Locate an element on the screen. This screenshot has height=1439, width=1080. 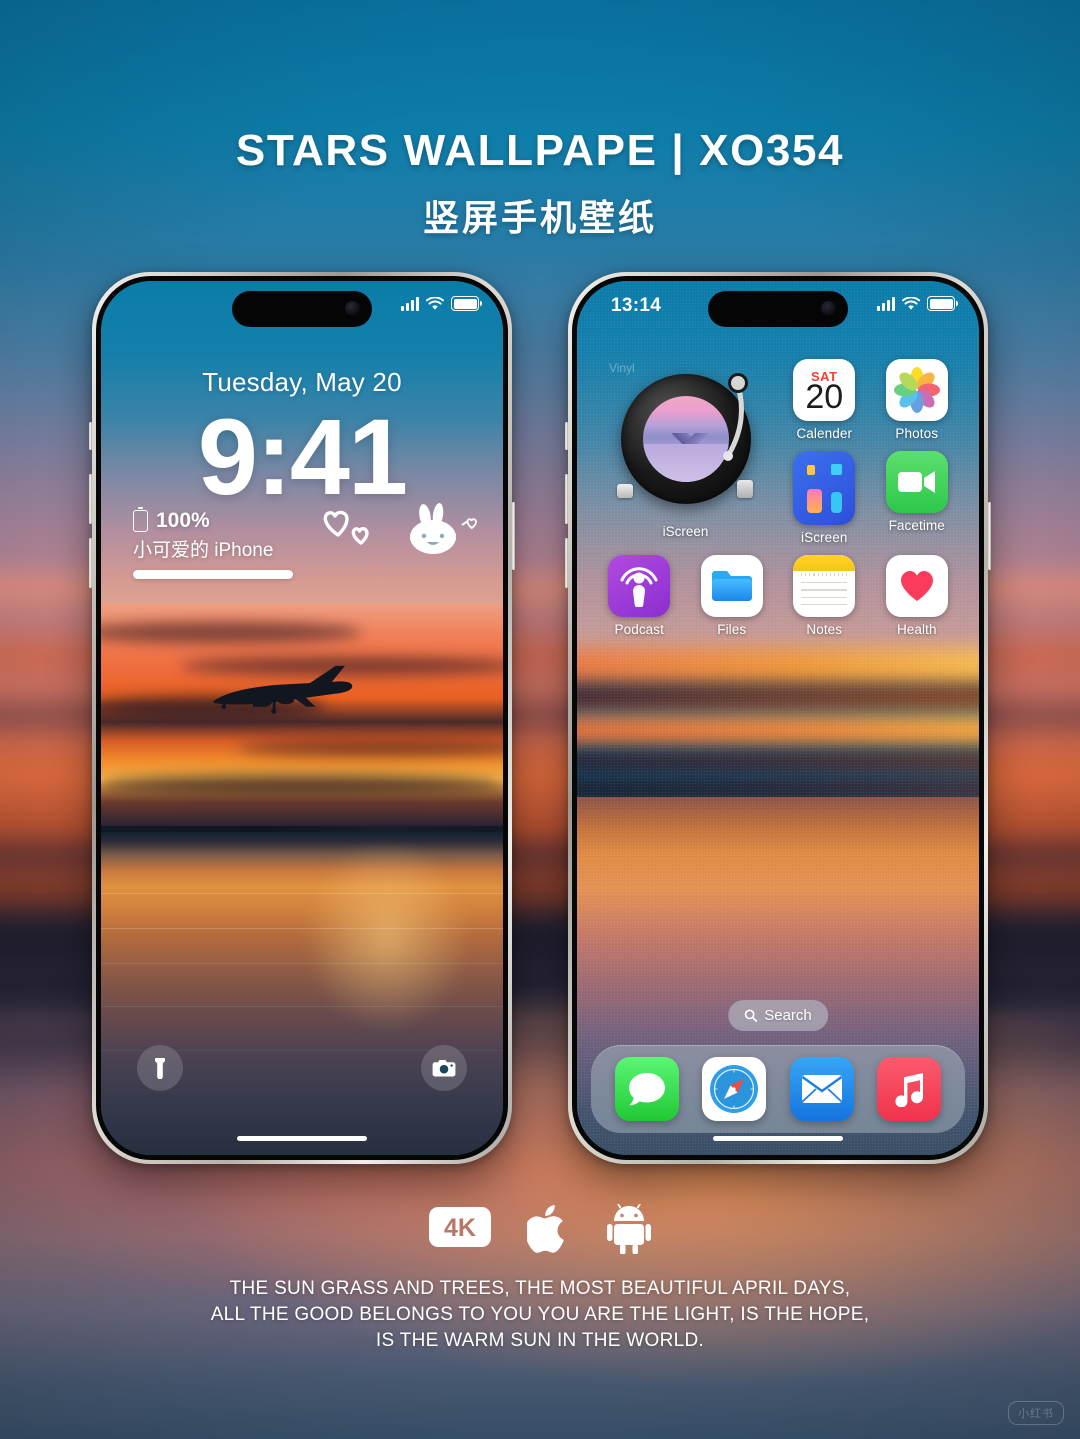
mail-icon is located at coordinates (821, 1089).